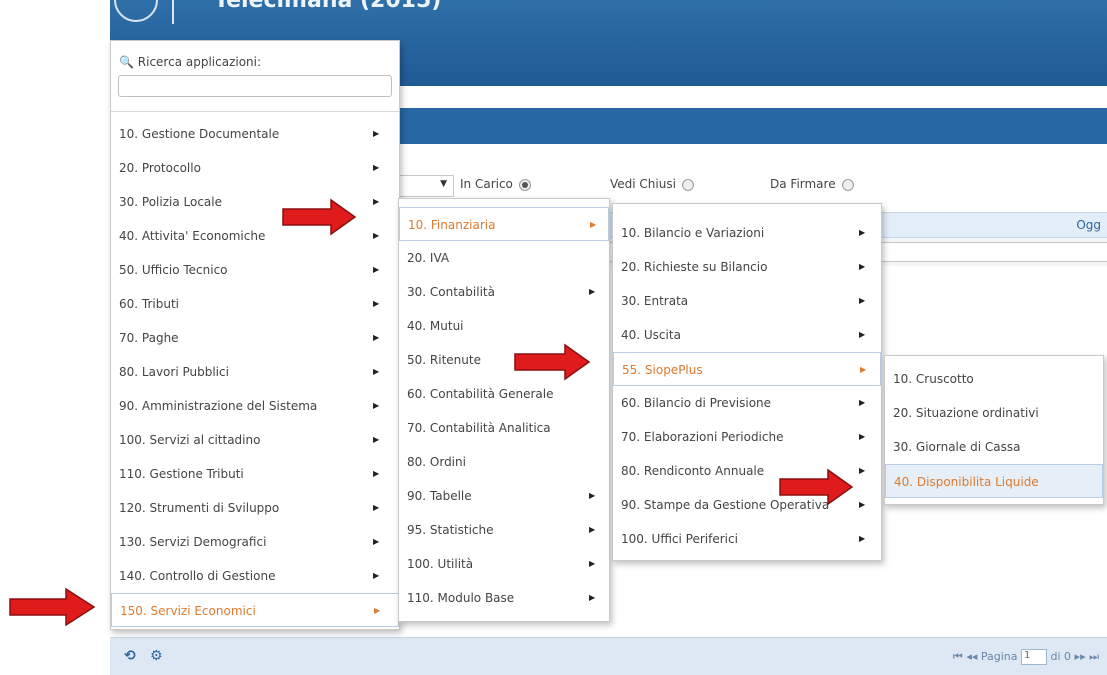 This screenshot has width=1107, height=675. I want to click on menu3-item: 60. Bilancio di Previsione ▶, so click(747, 403).